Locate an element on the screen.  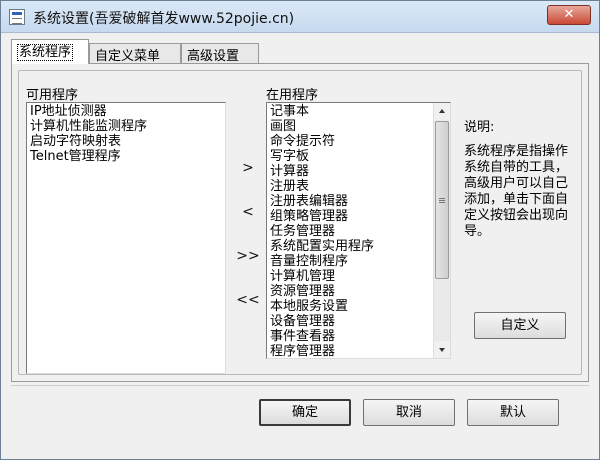
list-item: 程序管理器 is located at coordinates (360, 351).